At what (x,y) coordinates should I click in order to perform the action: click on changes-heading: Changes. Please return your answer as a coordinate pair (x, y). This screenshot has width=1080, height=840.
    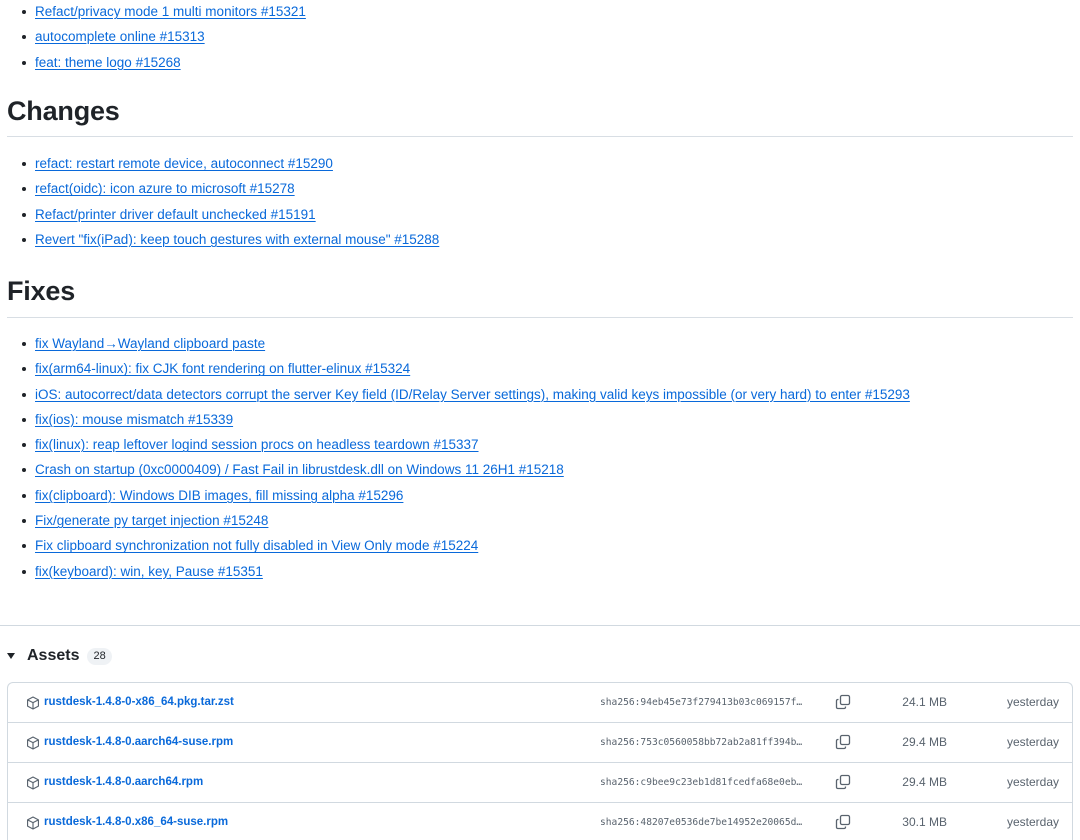
    Looking at the image, I should click on (63, 111).